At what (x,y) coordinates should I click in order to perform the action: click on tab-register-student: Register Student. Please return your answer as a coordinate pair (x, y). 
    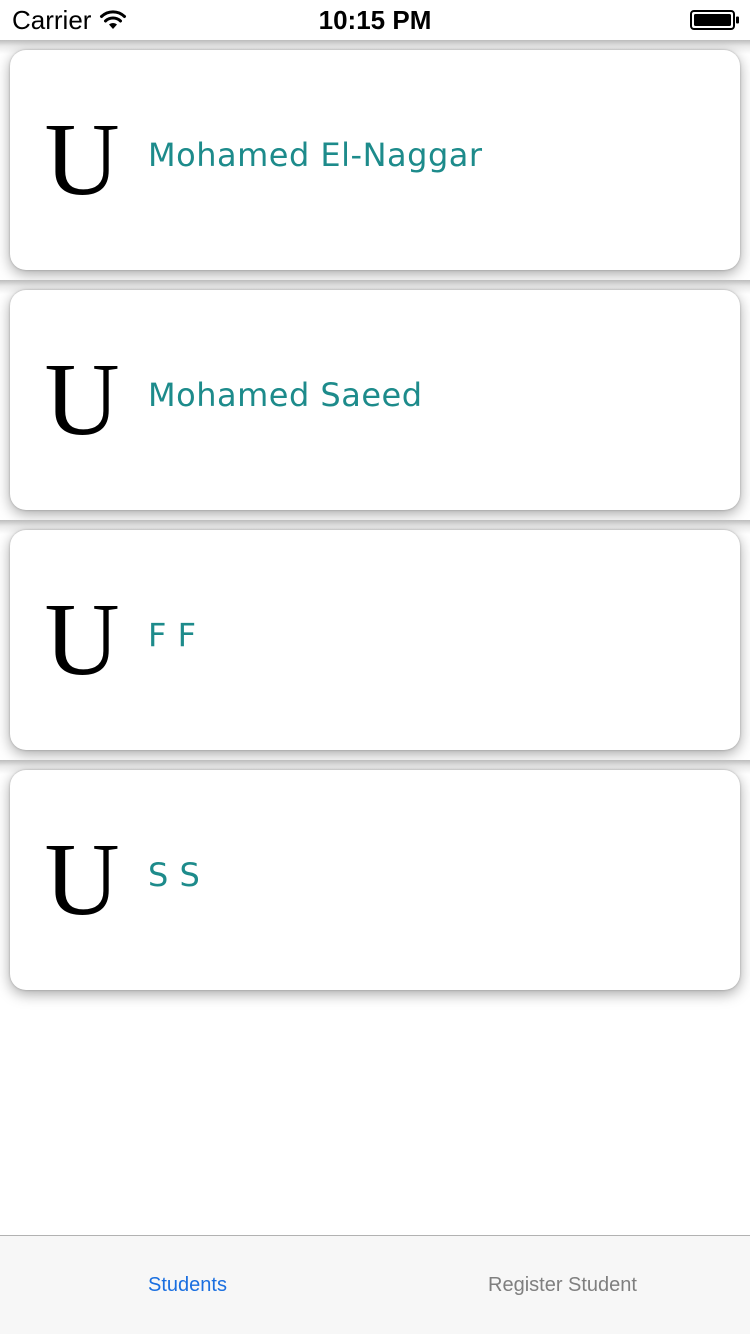
    Looking at the image, I should click on (562, 1285).